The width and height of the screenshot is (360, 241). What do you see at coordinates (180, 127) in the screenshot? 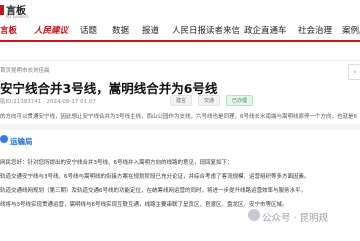
I see `section-divider` at bounding box center [180, 127].